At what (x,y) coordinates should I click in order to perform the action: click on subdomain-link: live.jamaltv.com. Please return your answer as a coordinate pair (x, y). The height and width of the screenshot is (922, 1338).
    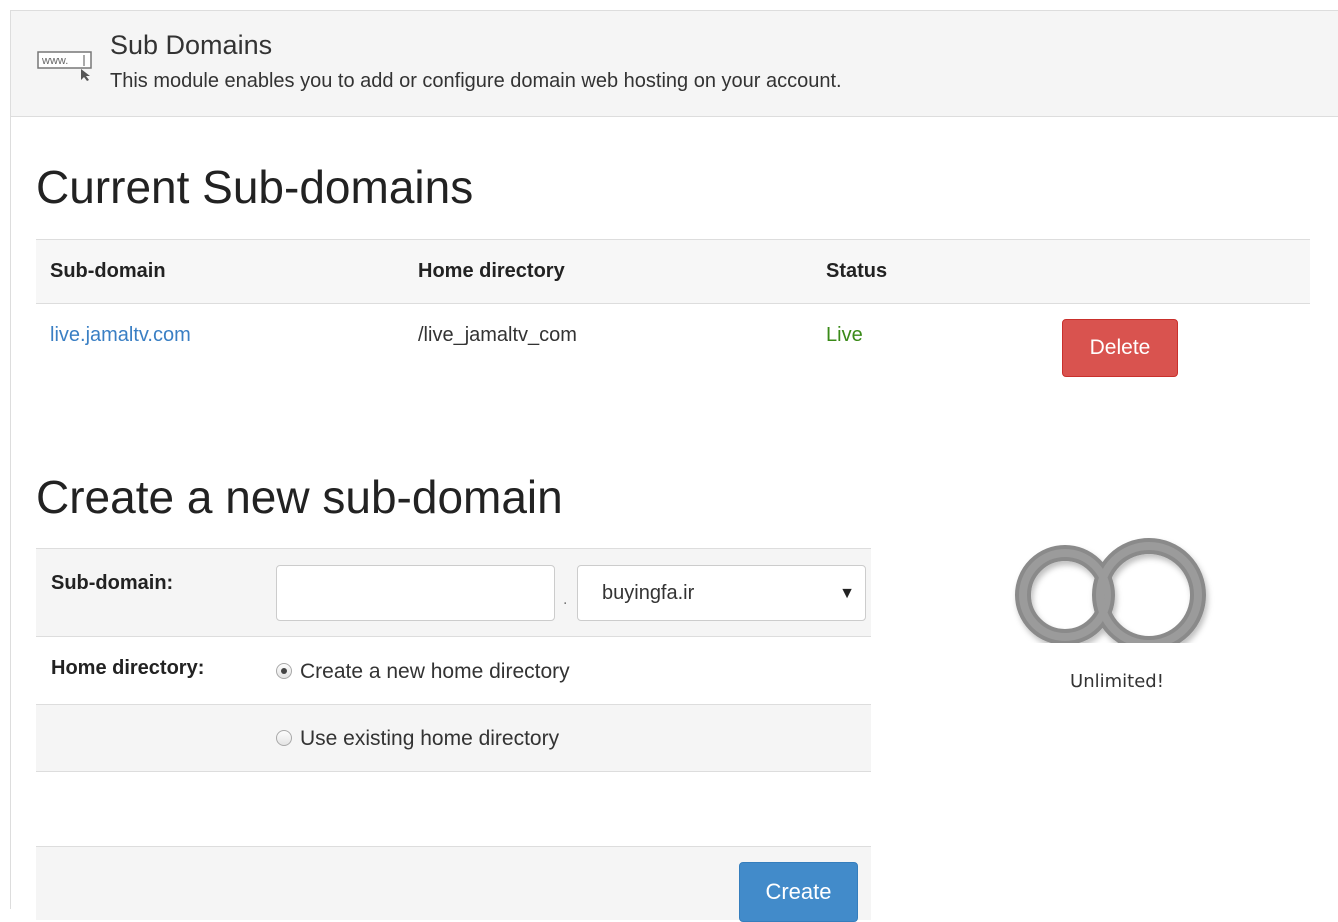
    Looking at the image, I should click on (120, 335).